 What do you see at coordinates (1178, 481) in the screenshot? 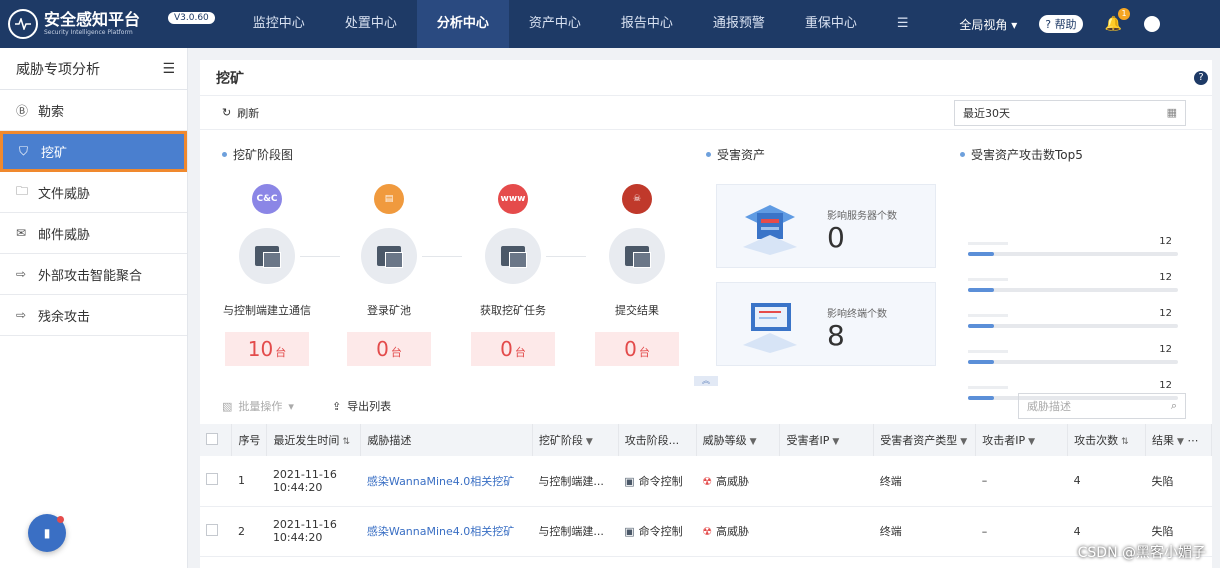
I see `row-result: 失陷` at bounding box center [1178, 481].